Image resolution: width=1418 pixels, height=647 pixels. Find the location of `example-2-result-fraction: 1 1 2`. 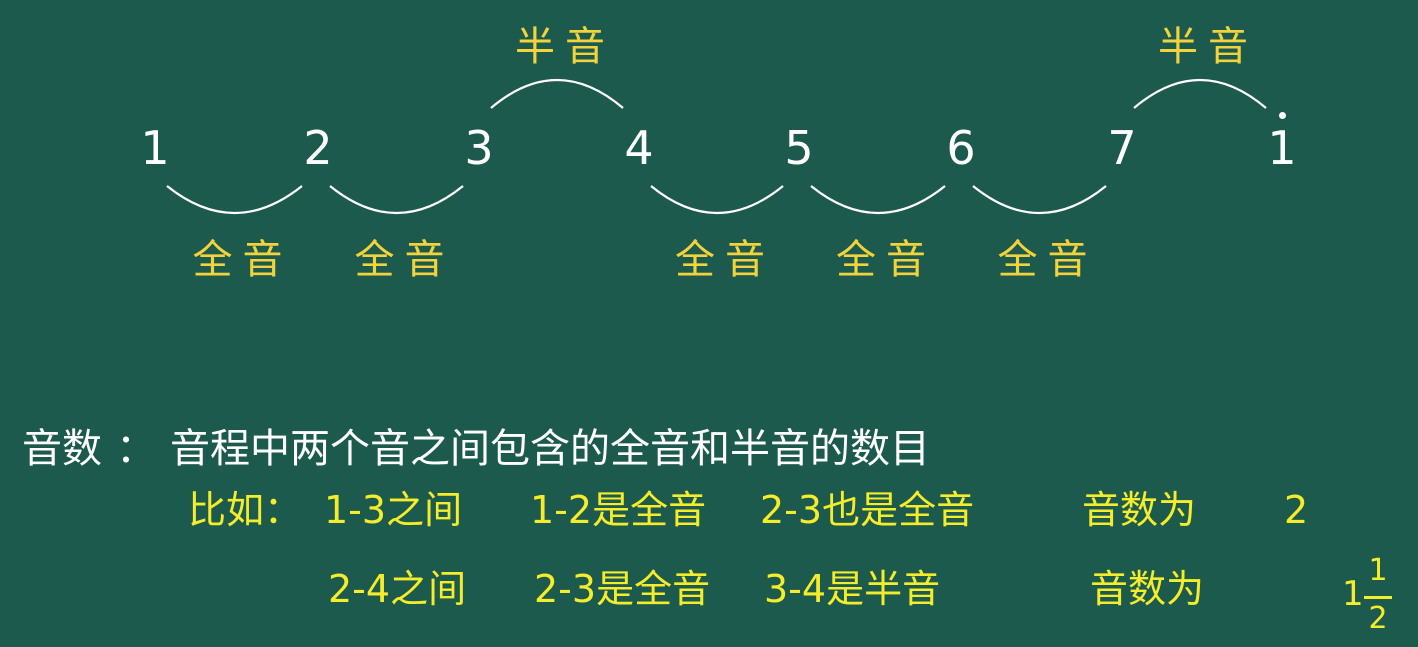

example-2-result-fraction: 1 1 2 is located at coordinates (1368, 597).